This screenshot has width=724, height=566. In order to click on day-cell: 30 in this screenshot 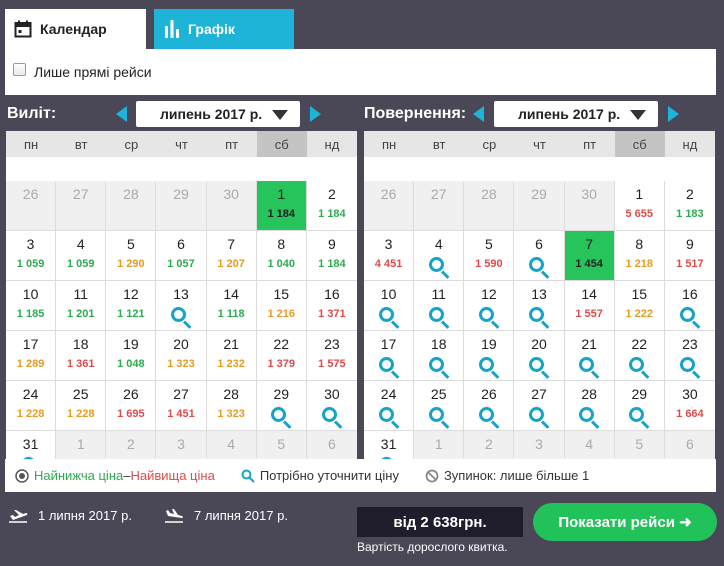, I will do `click(331, 406)`.